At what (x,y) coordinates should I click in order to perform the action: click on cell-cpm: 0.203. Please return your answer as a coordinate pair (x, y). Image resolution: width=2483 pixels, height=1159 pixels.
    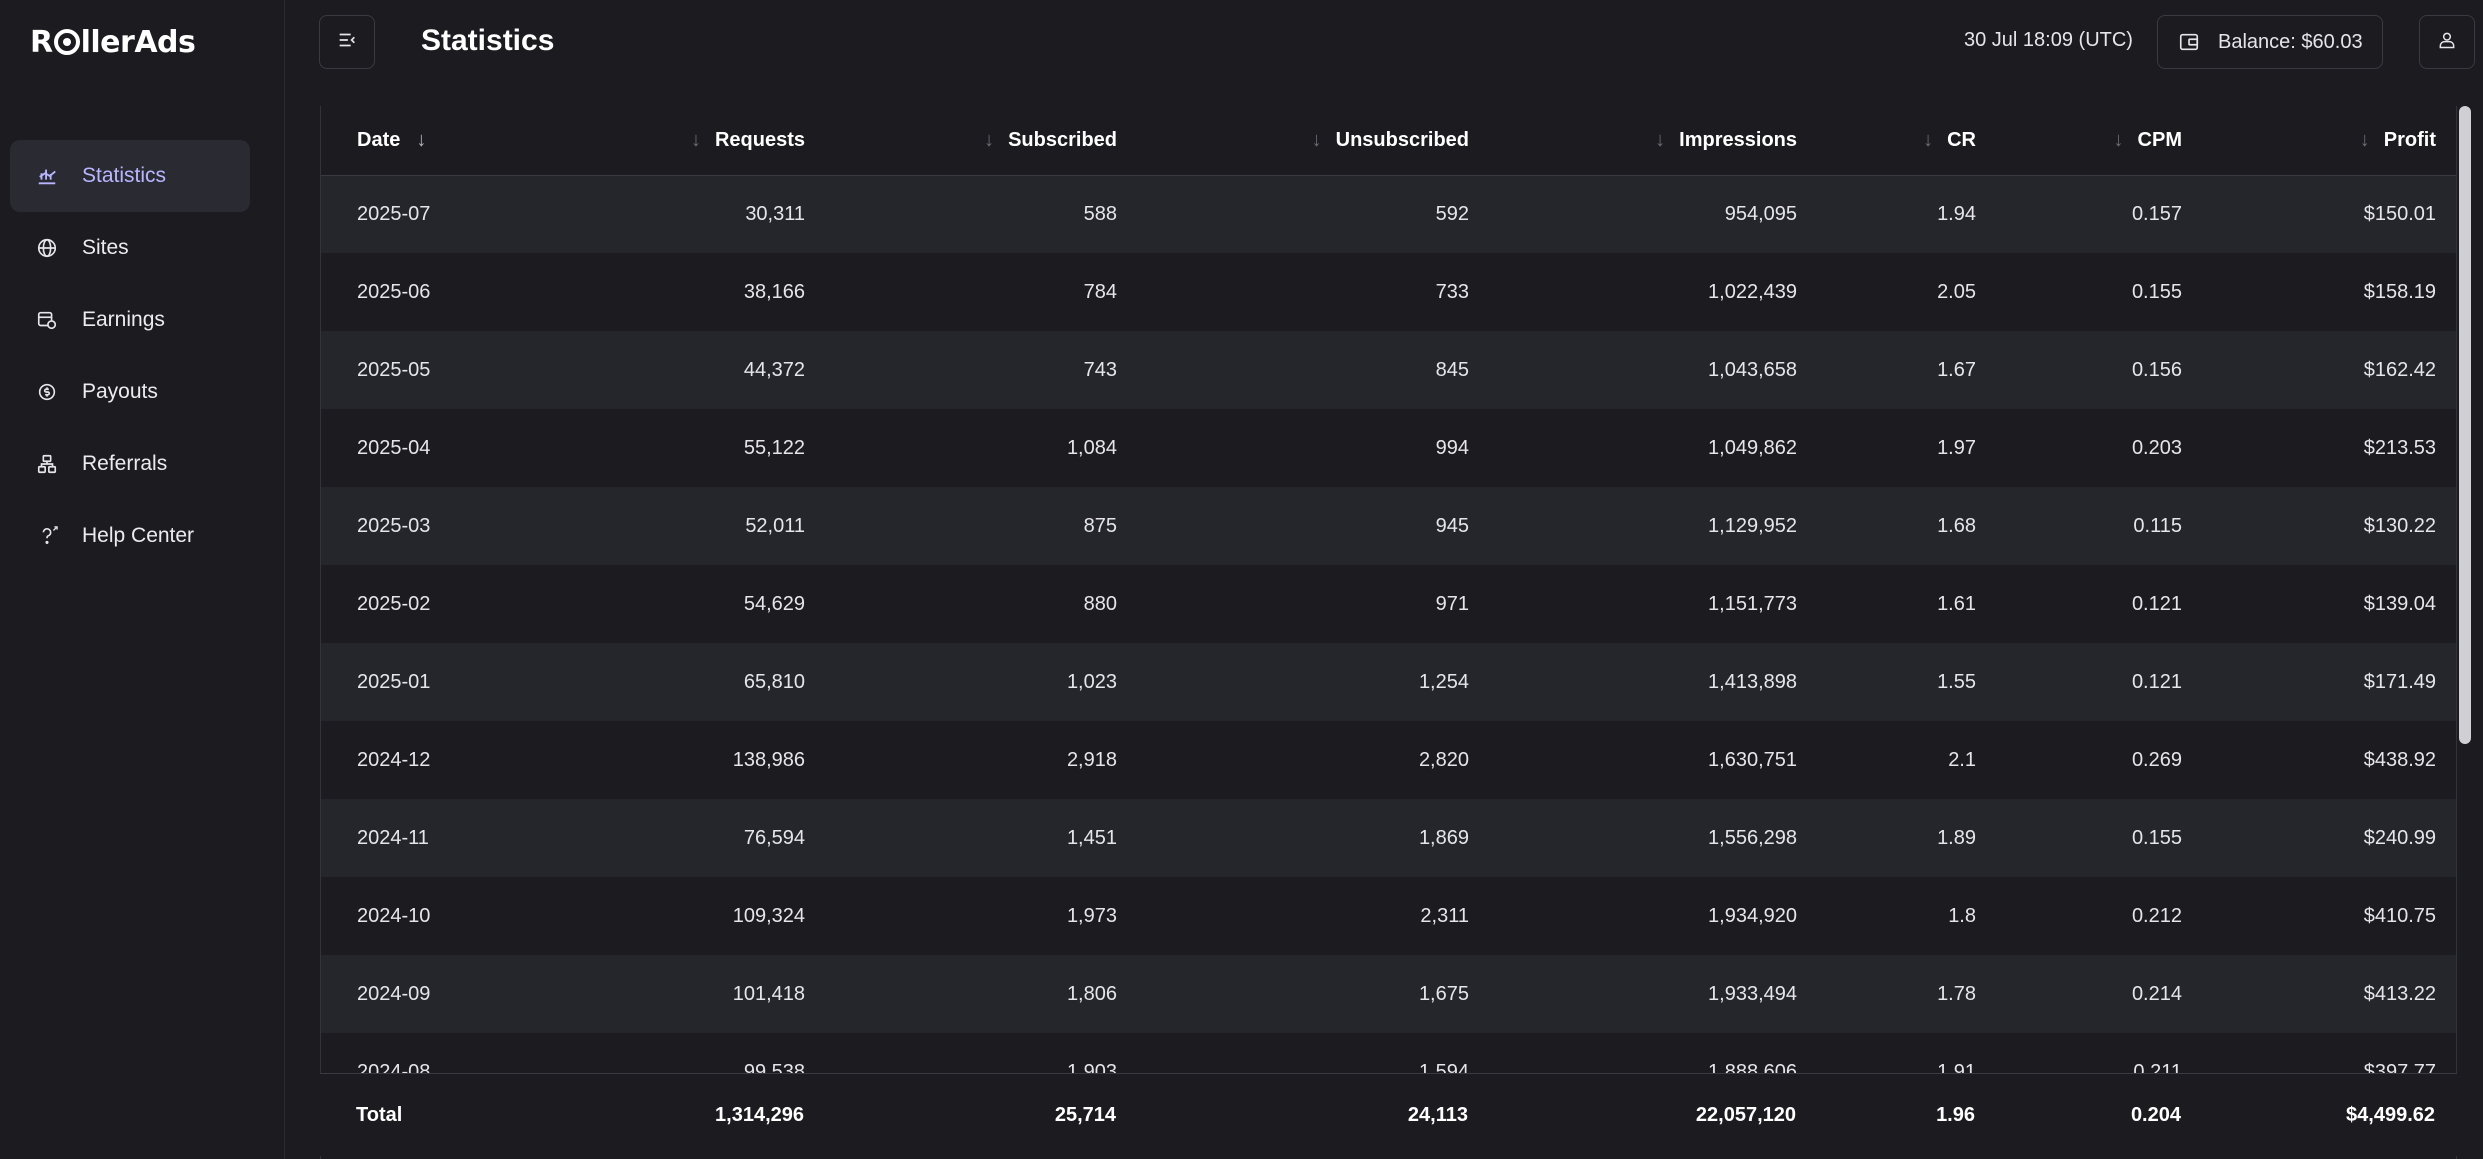
    Looking at the image, I should click on (2156, 447).